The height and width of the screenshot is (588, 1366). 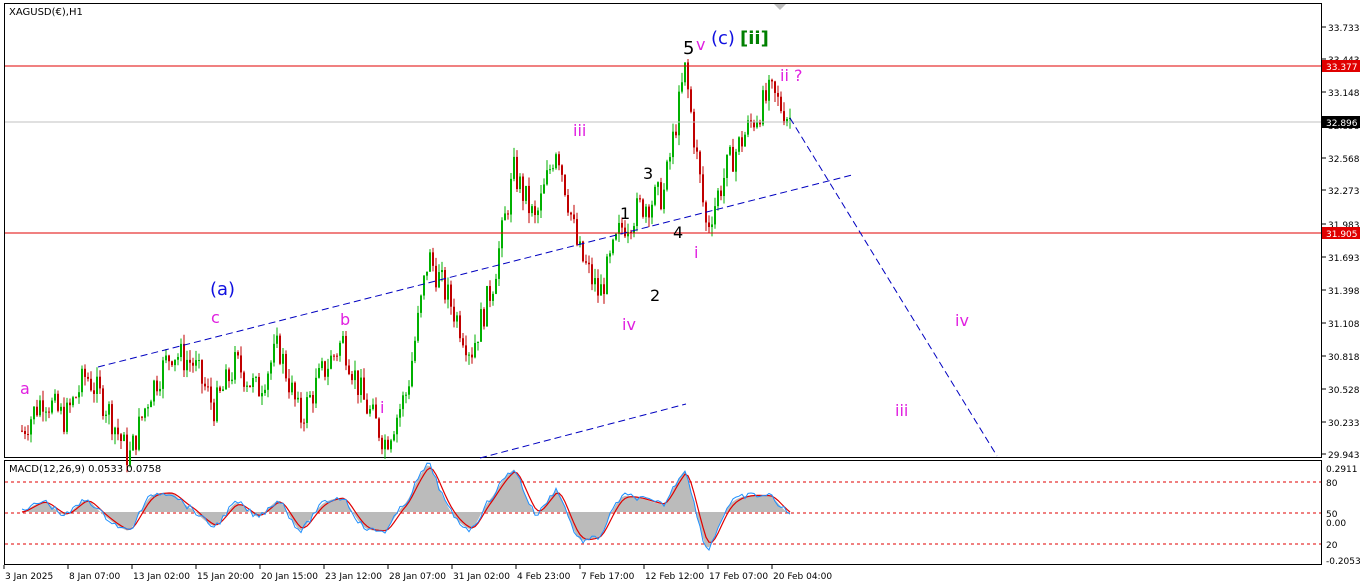 What do you see at coordinates (1344, 94) in the screenshot?
I see `price-tick-label: 33.148` at bounding box center [1344, 94].